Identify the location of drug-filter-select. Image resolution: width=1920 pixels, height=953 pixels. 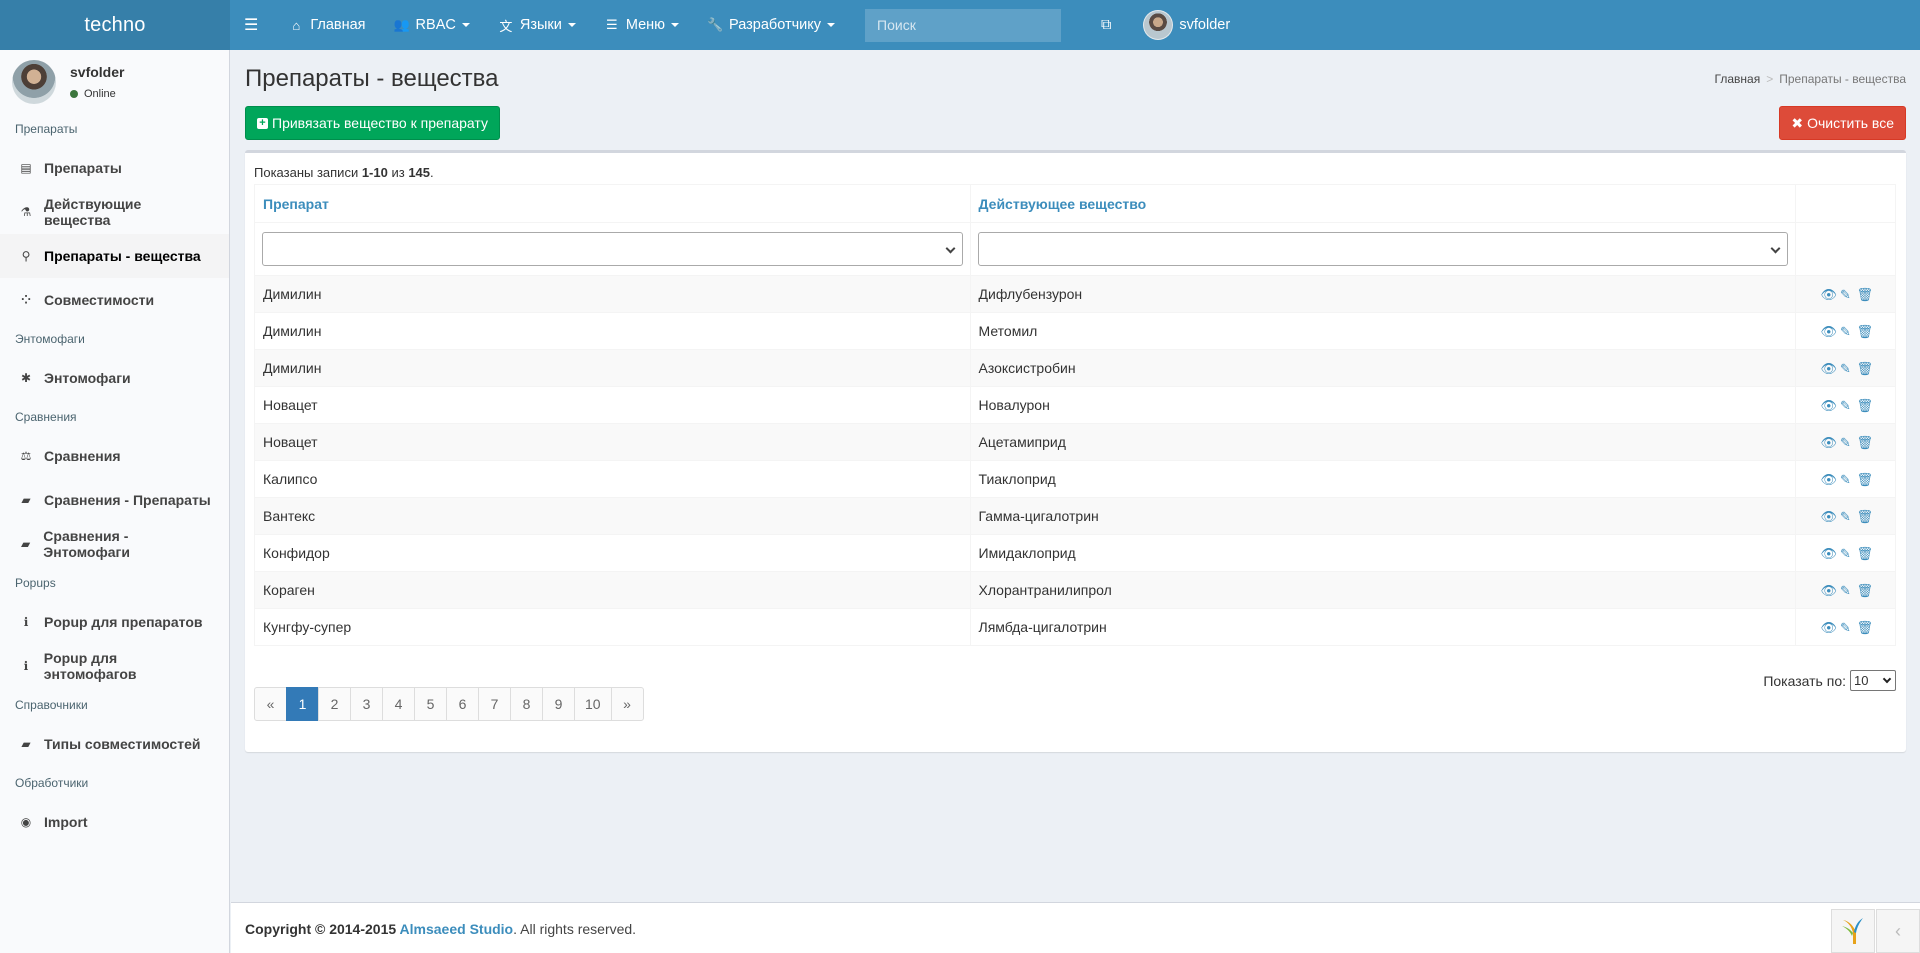
(612, 249).